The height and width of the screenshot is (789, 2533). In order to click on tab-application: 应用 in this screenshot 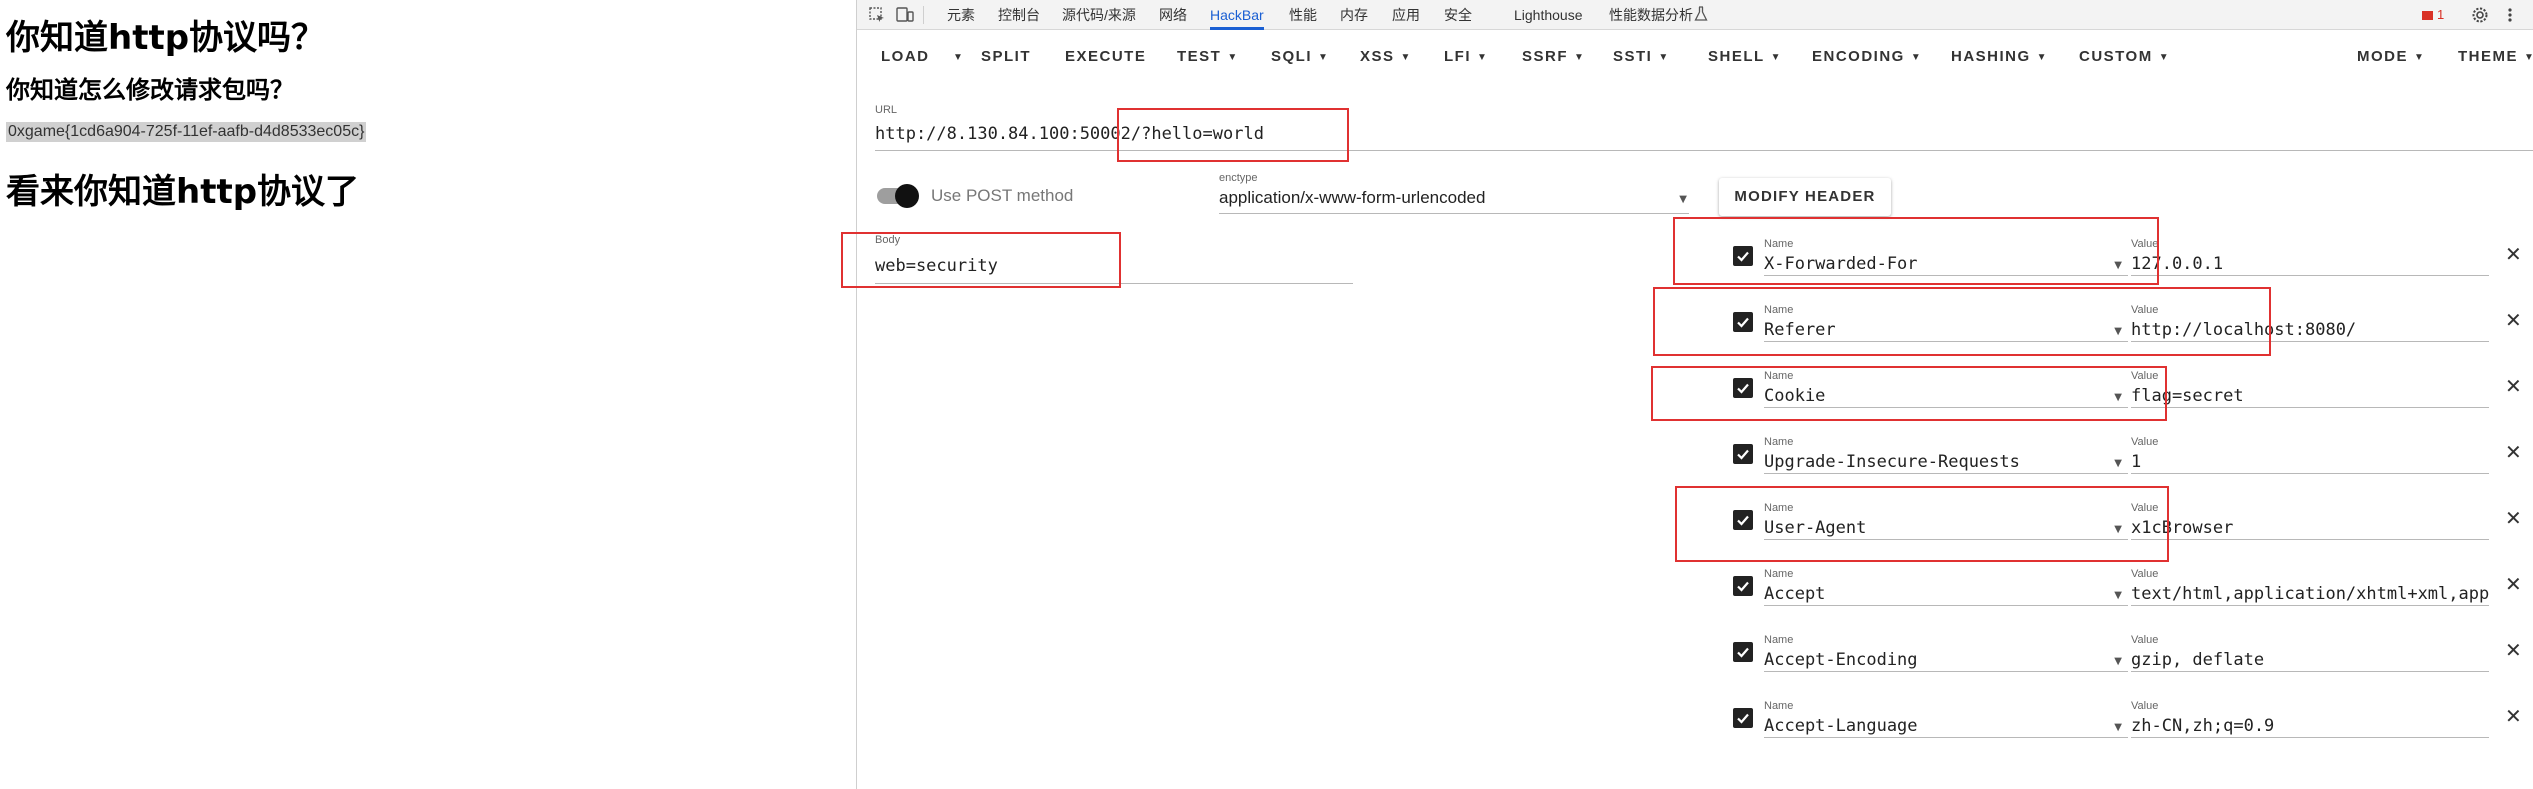, I will do `click(1406, 15)`.